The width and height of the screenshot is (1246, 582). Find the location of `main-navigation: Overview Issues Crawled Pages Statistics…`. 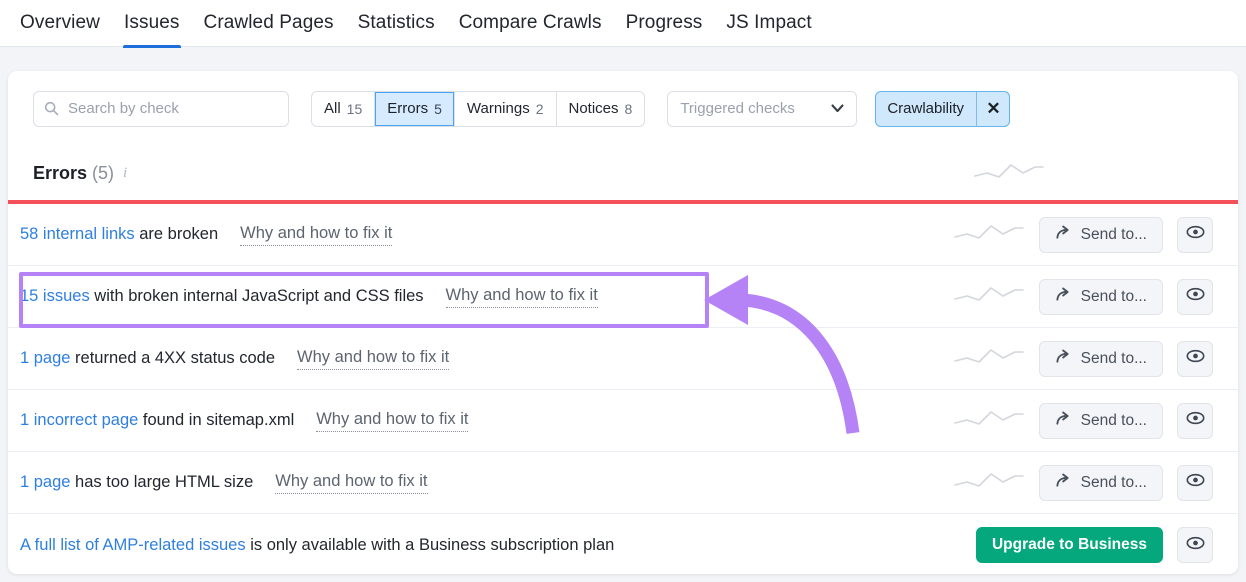

main-navigation: Overview Issues Crawled Pages Statistics… is located at coordinates (623, 24).